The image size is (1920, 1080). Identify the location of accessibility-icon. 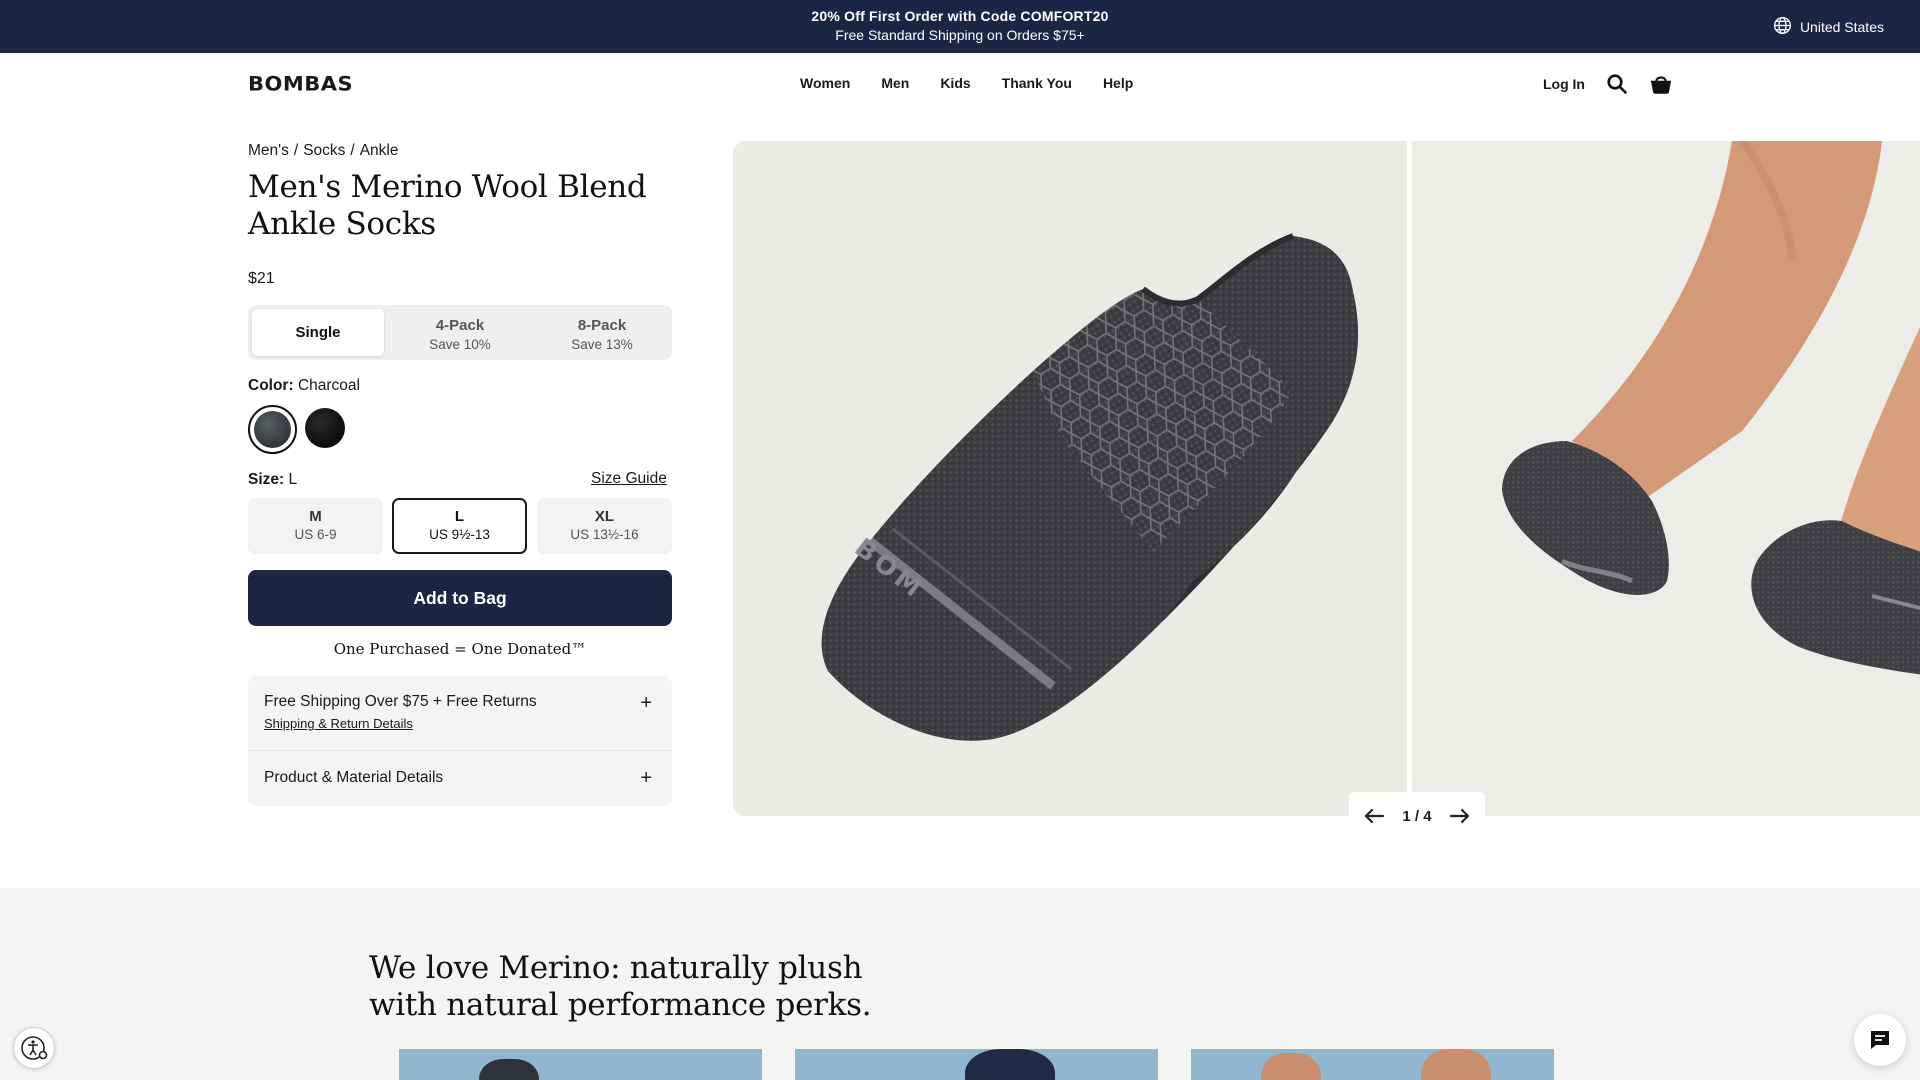
(34, 1048).